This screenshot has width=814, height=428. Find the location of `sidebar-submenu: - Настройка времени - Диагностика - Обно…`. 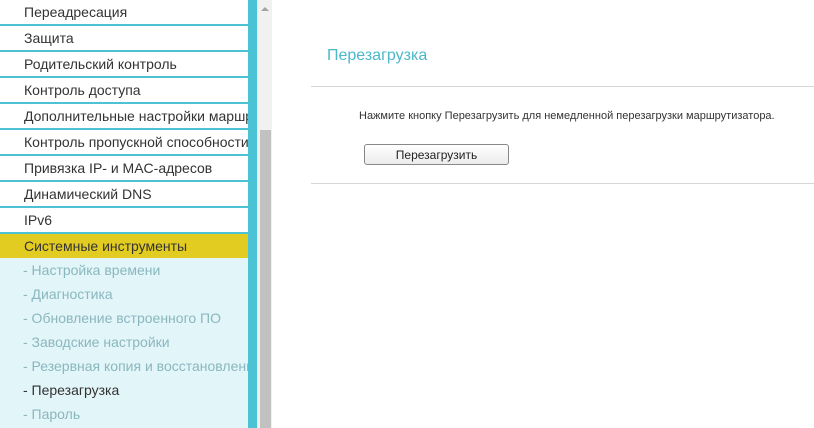

sidebar-submenu: - Настройка времени - Диагностика - Обно… is located at coordinates (124, 343).